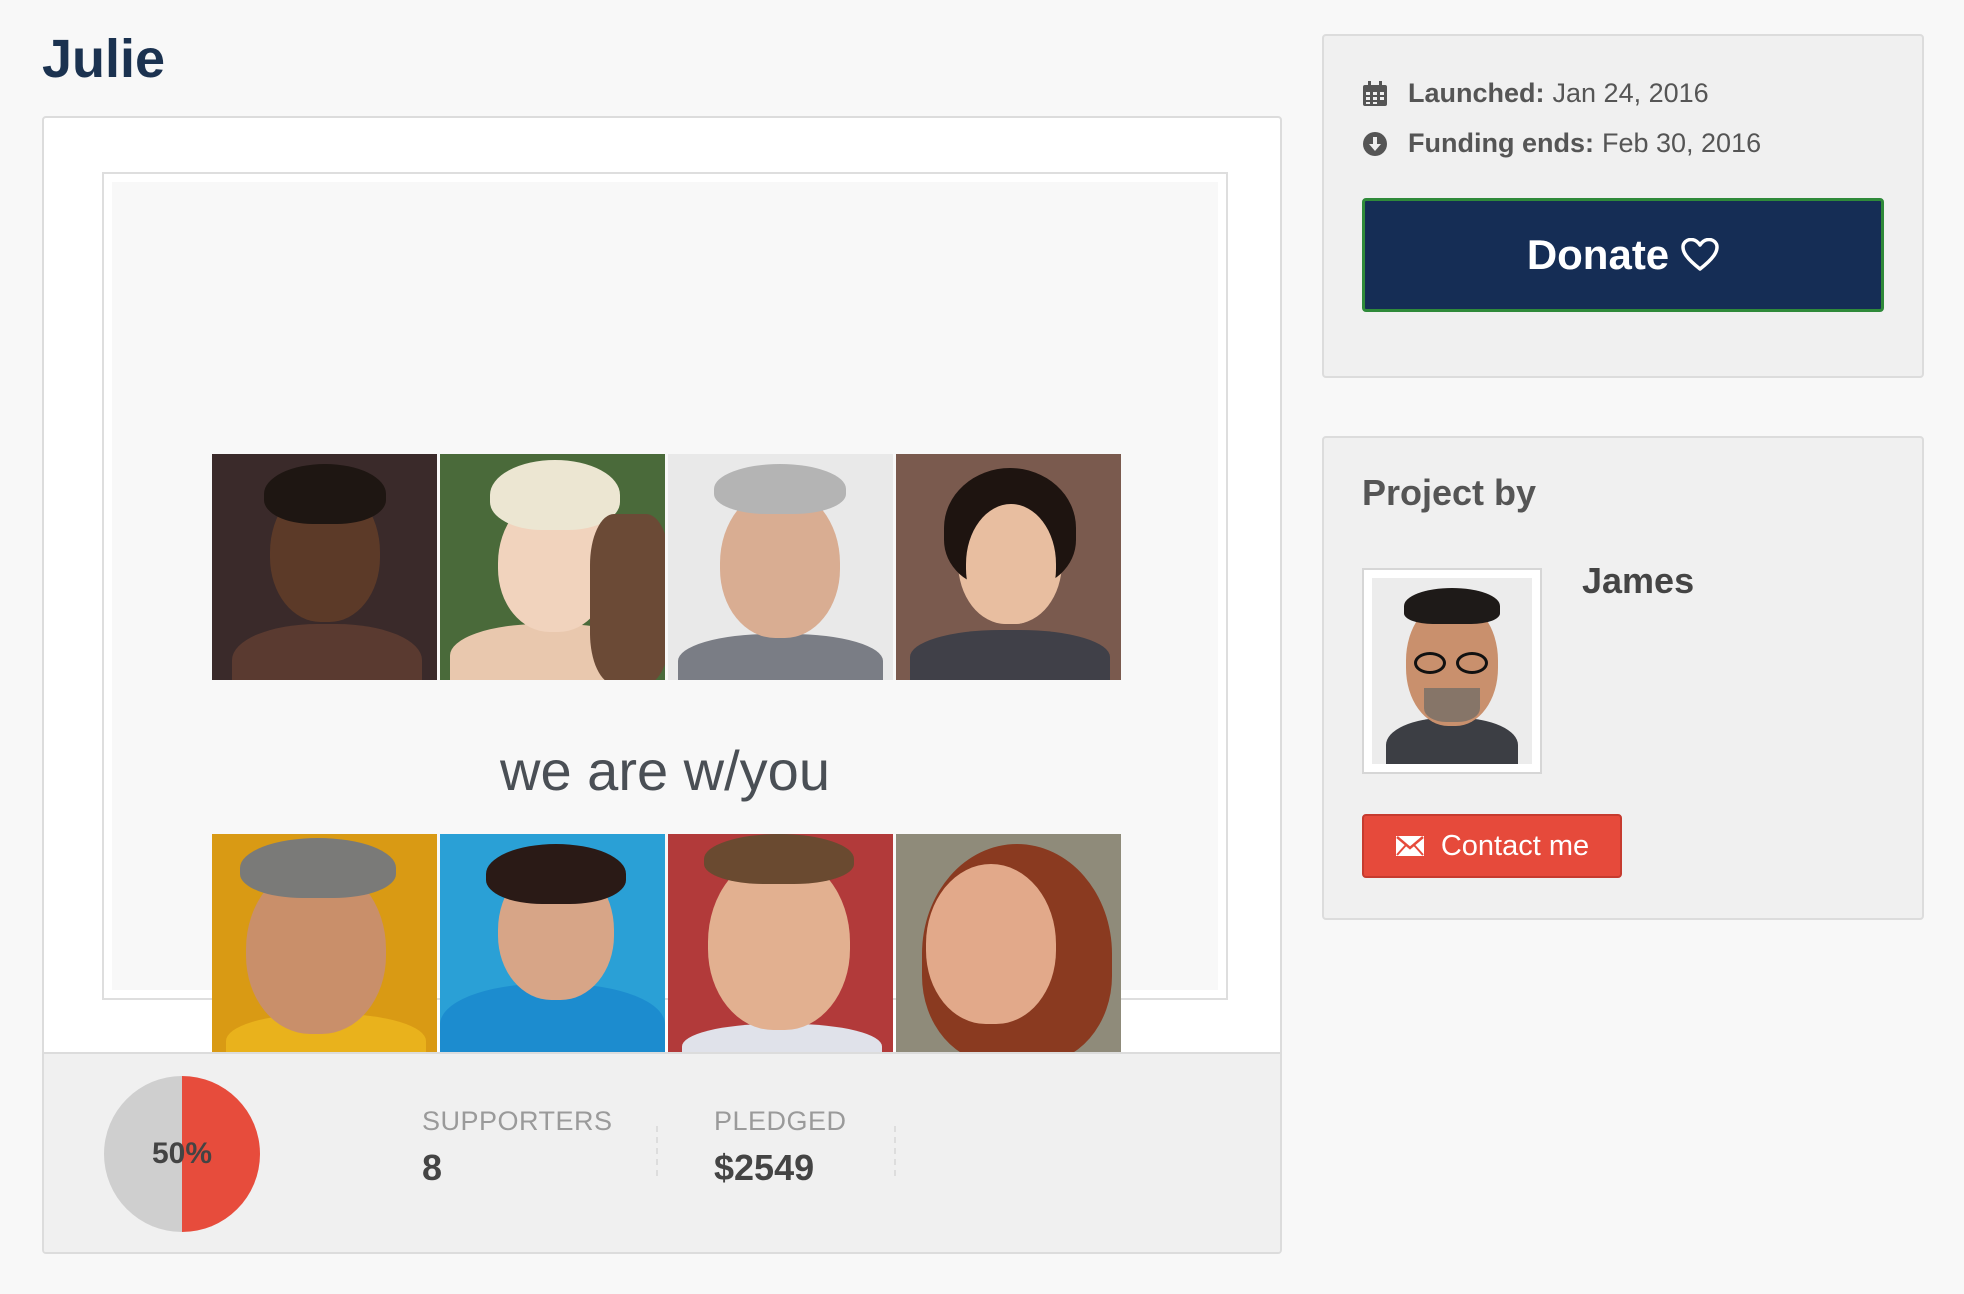 This screenshot has width=1964, height=1294. Describe the element at coordinates (517, 1121) in the screenshot. I see `supporters-label: SUPPORTERS` at that location.